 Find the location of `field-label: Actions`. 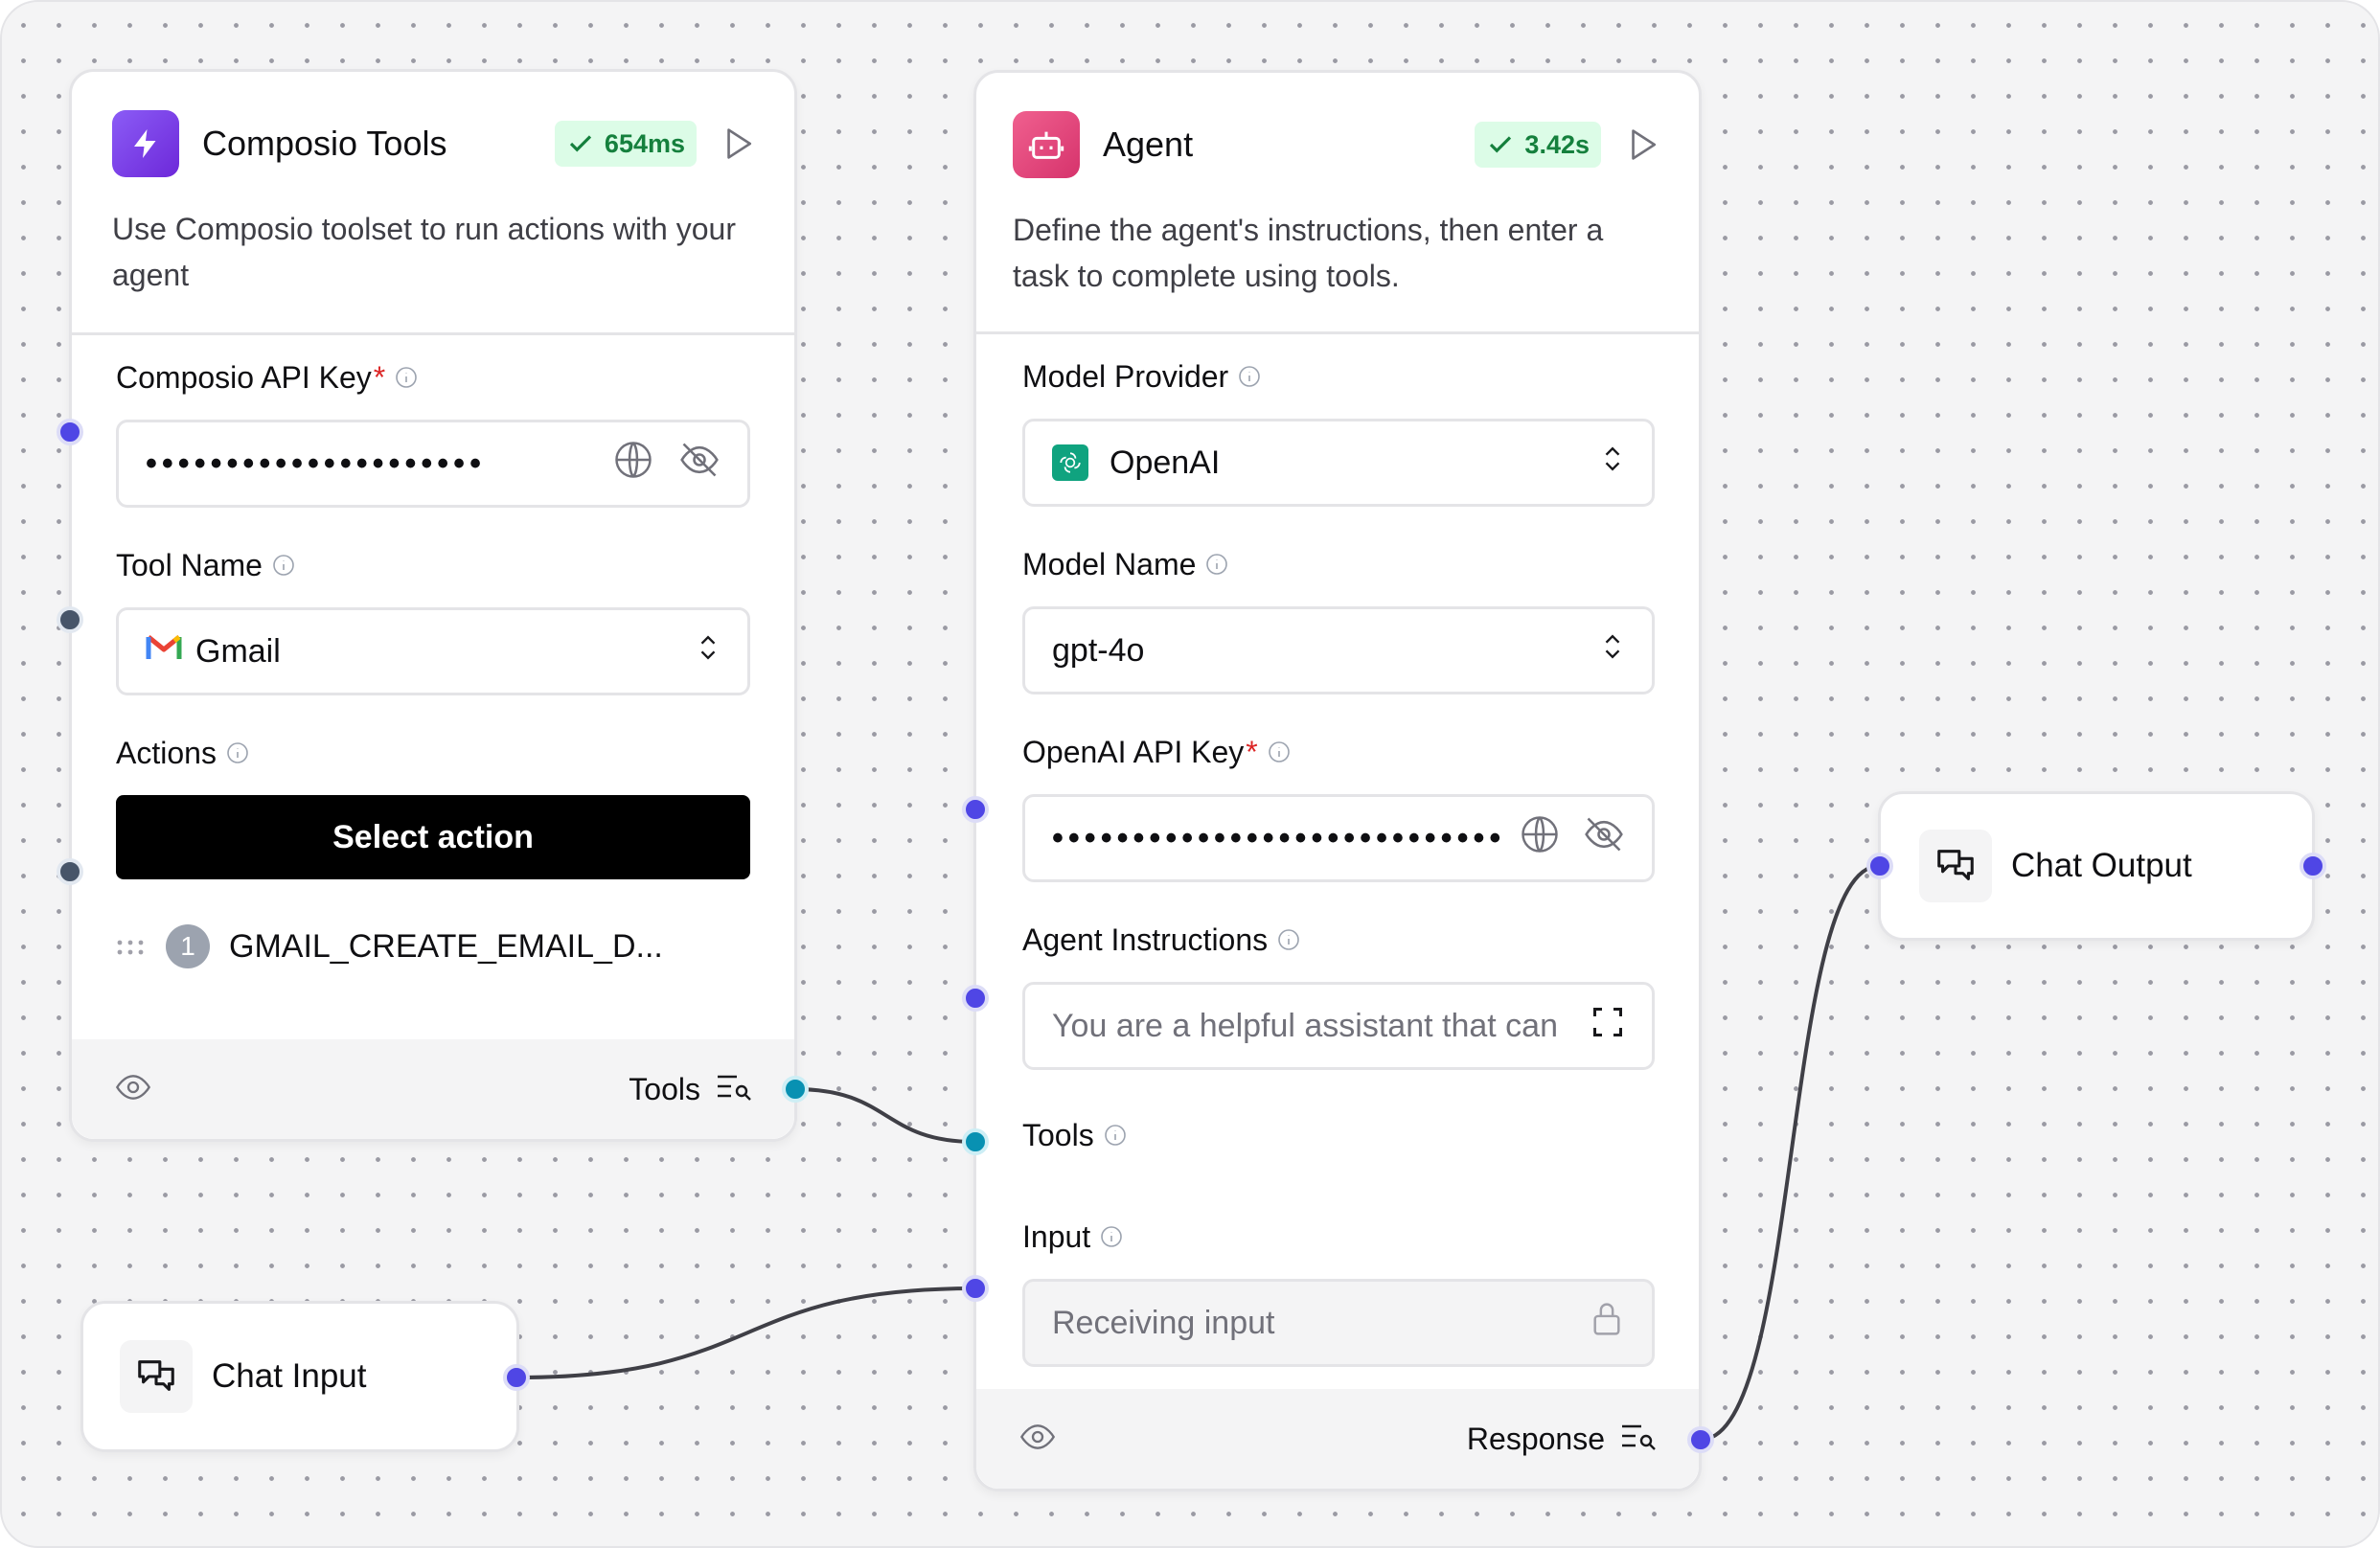

field-label: Actions is located at coordinates (167, 752).